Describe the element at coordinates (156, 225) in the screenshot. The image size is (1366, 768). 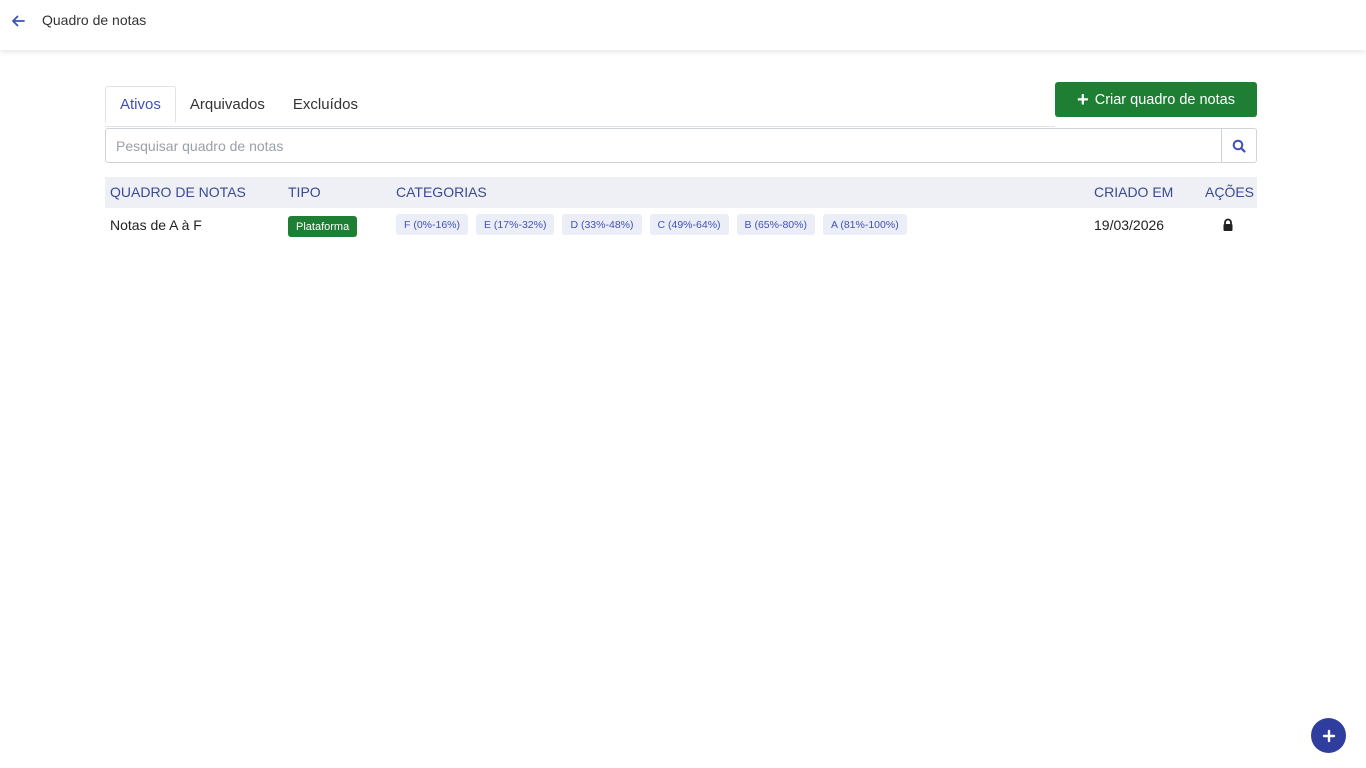
I see `board-name: Notas de A à F` at that location.